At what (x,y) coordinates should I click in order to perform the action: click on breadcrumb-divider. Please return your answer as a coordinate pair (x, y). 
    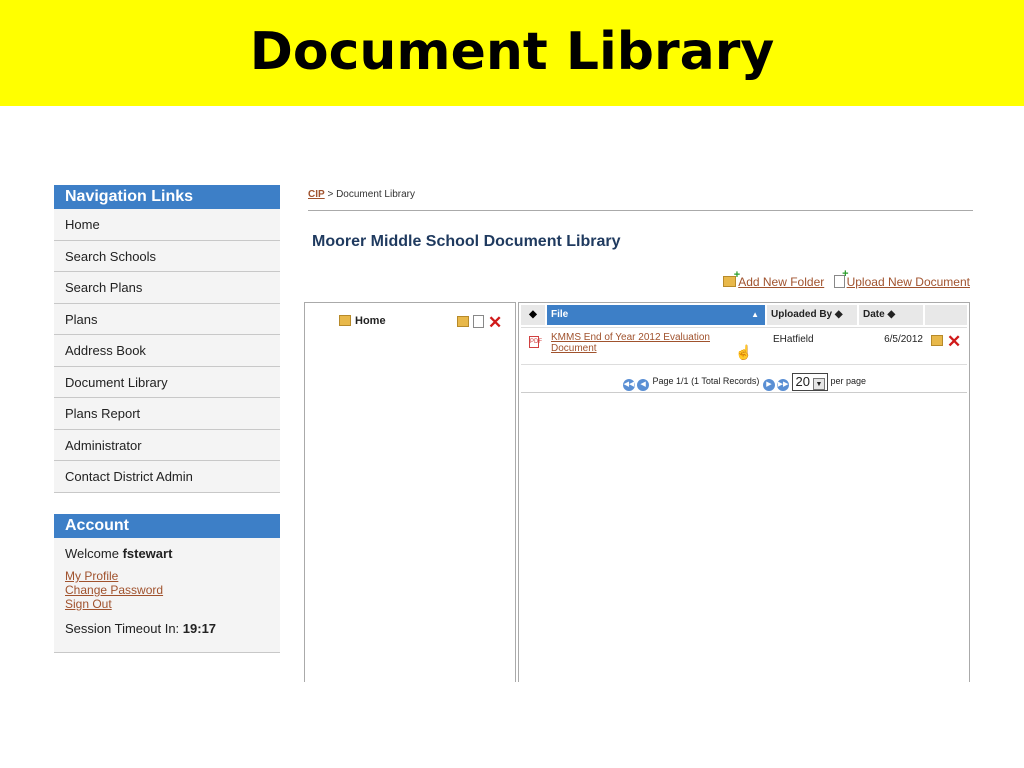
    Looking at the image, I should click on (640, 210).